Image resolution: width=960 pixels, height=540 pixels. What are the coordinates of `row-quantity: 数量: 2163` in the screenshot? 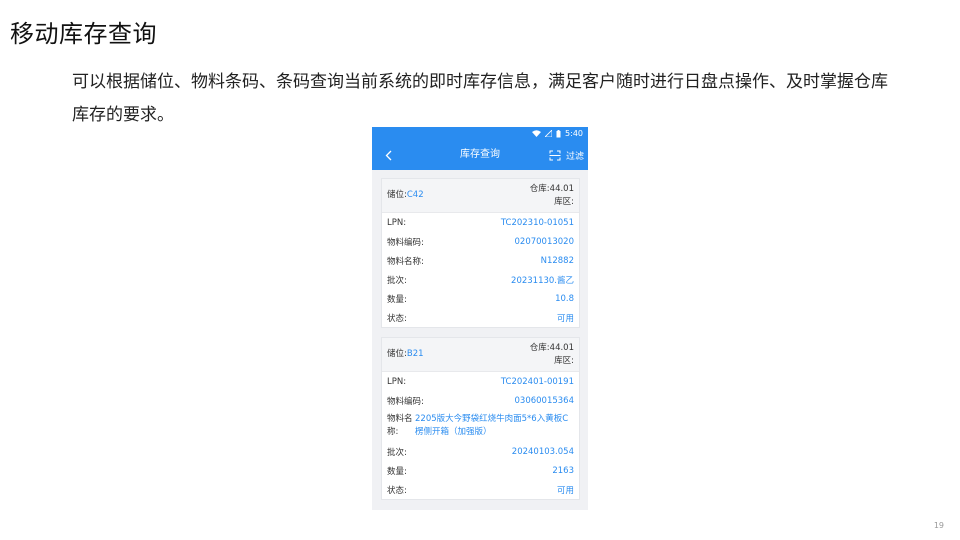 It's located at (480, 471).